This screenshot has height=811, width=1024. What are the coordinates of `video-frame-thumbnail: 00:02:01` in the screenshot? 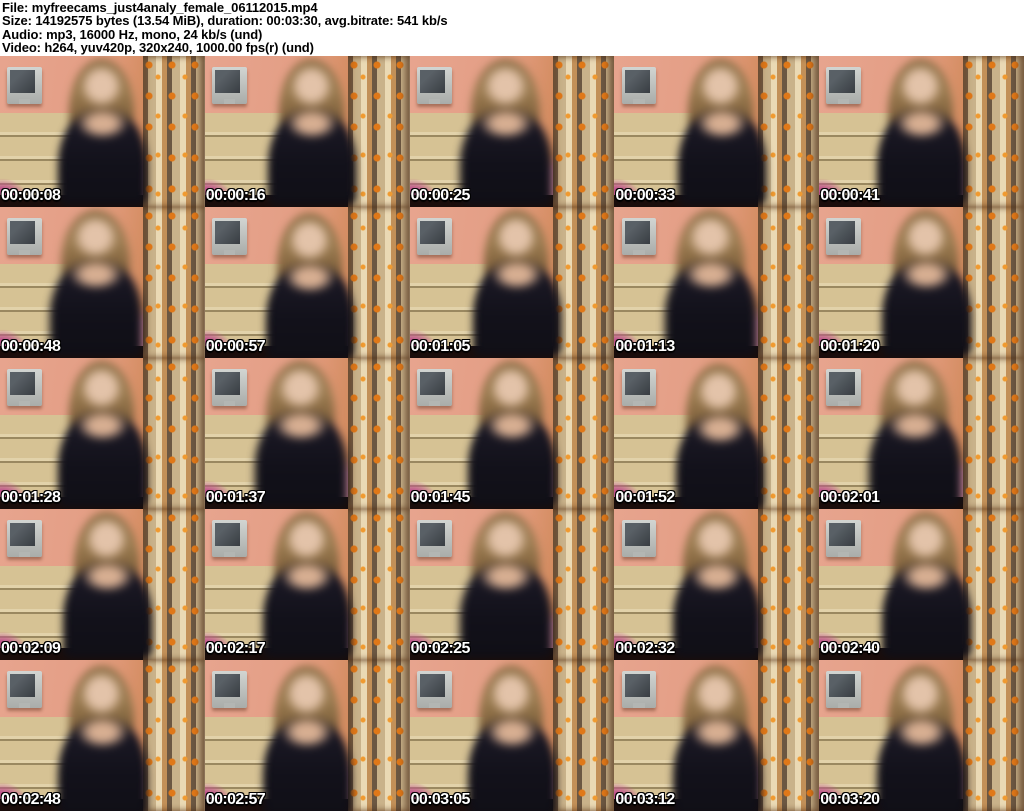 It's located at (921, 433).